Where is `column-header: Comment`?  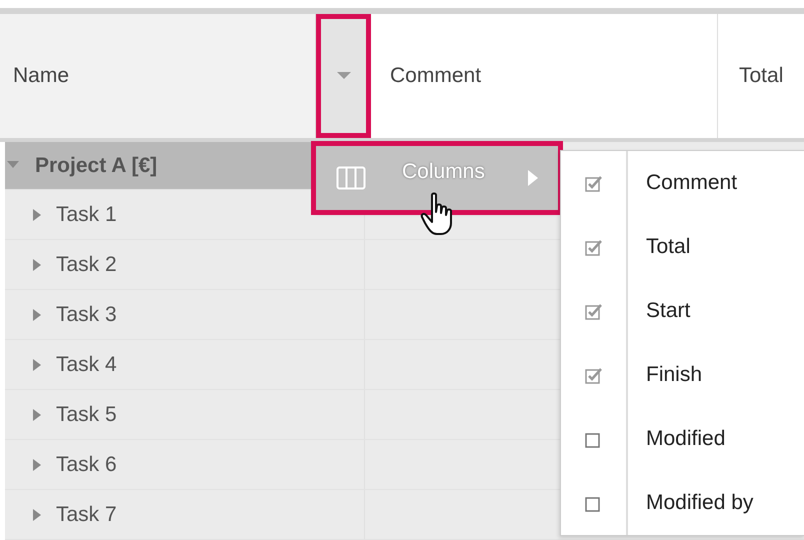 column-header: Comment is located at coordinates (436, 76).